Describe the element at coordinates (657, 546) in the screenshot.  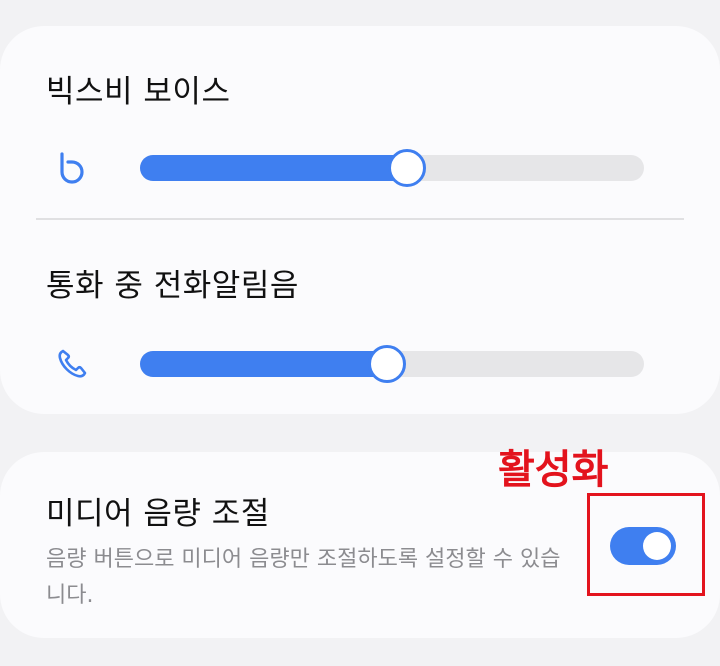
I see `toggle-knob` at that location.